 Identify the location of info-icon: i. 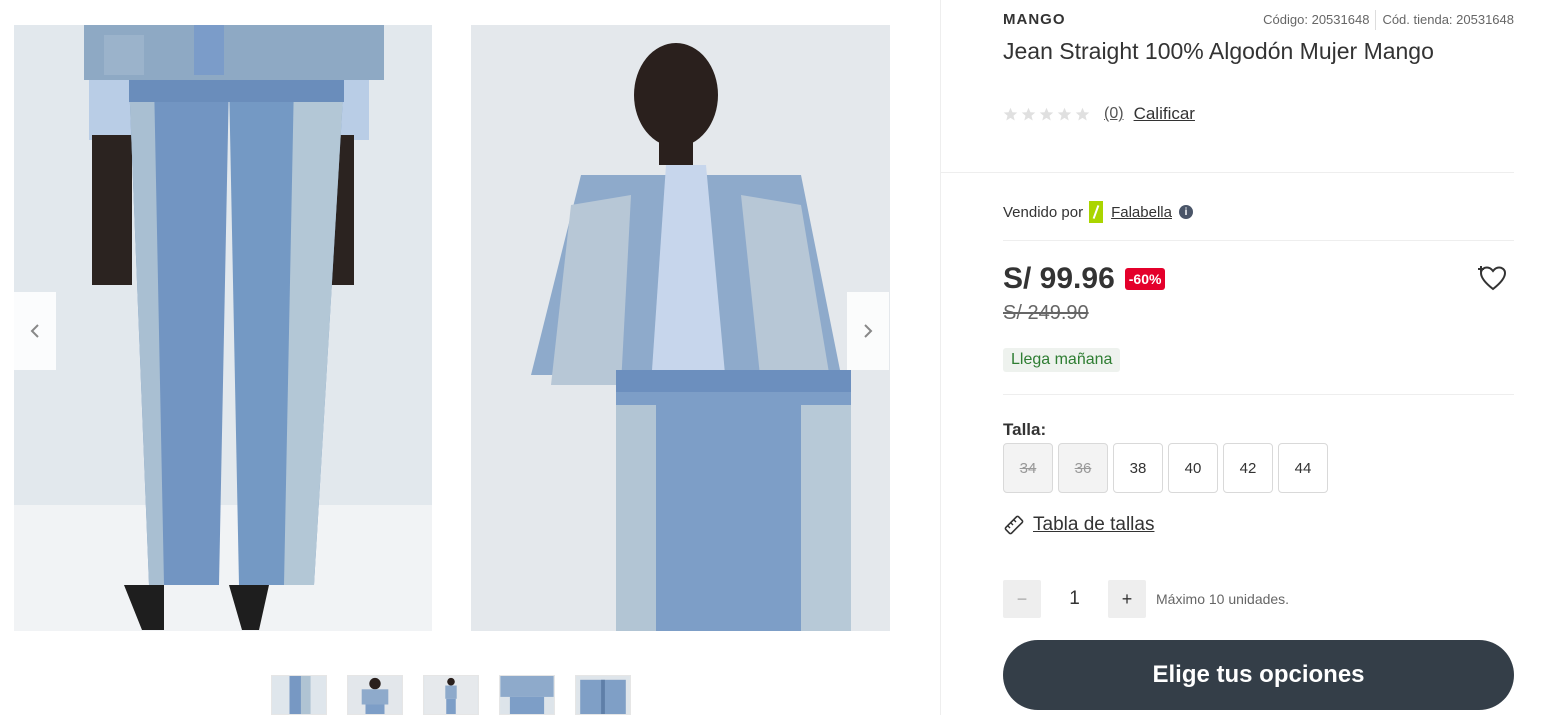
(1185, 212).